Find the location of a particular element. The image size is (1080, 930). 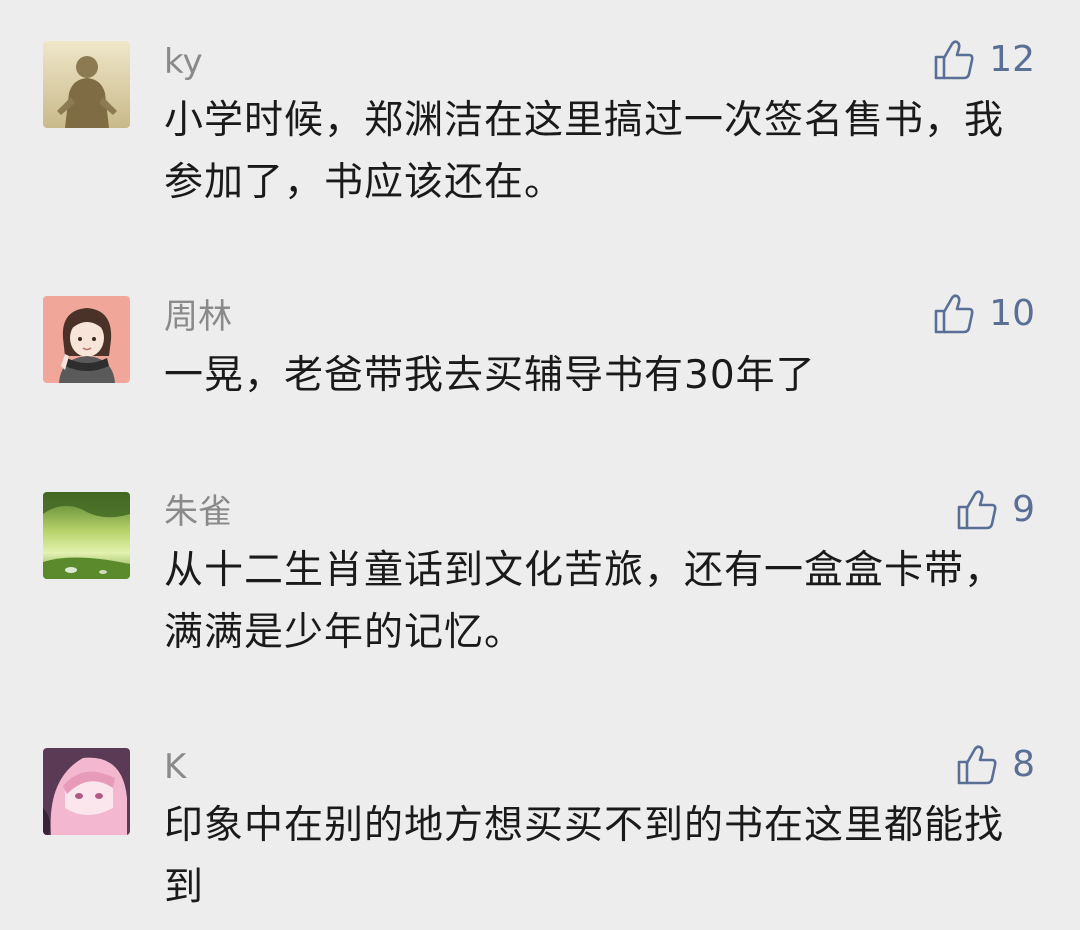

comment-text: 小学时候，郑渊洁在这里搞过一次签名售书，我参加了，书应该还在。 is located at coordinates (584, 151).